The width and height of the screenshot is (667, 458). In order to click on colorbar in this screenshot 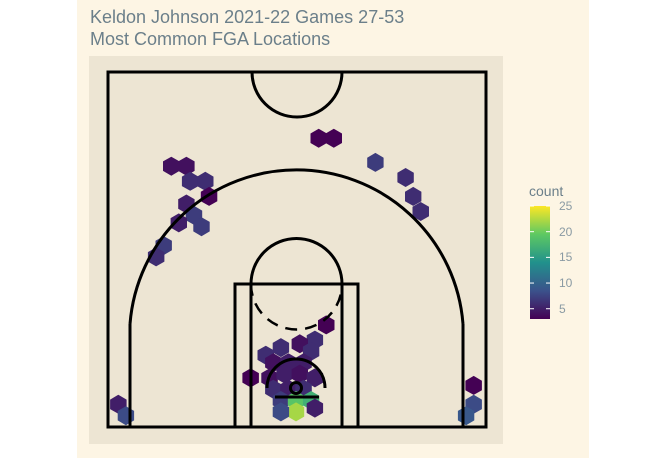, I will do `click(540, 262)`.